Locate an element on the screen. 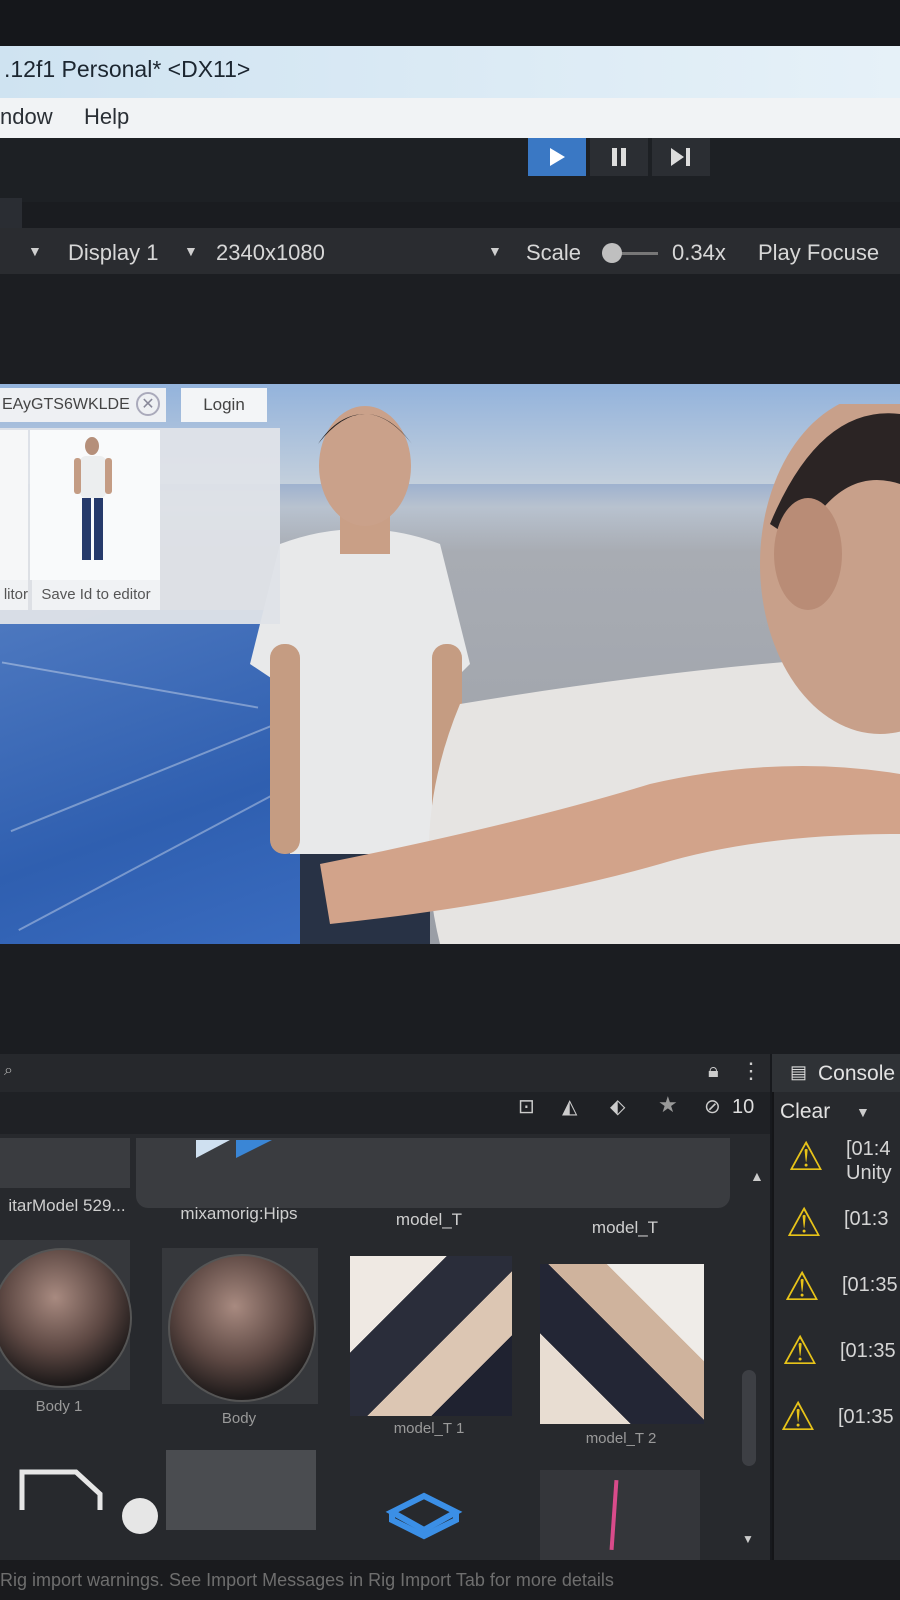  material-preview-sphere is located at coordinates (242, 1328).